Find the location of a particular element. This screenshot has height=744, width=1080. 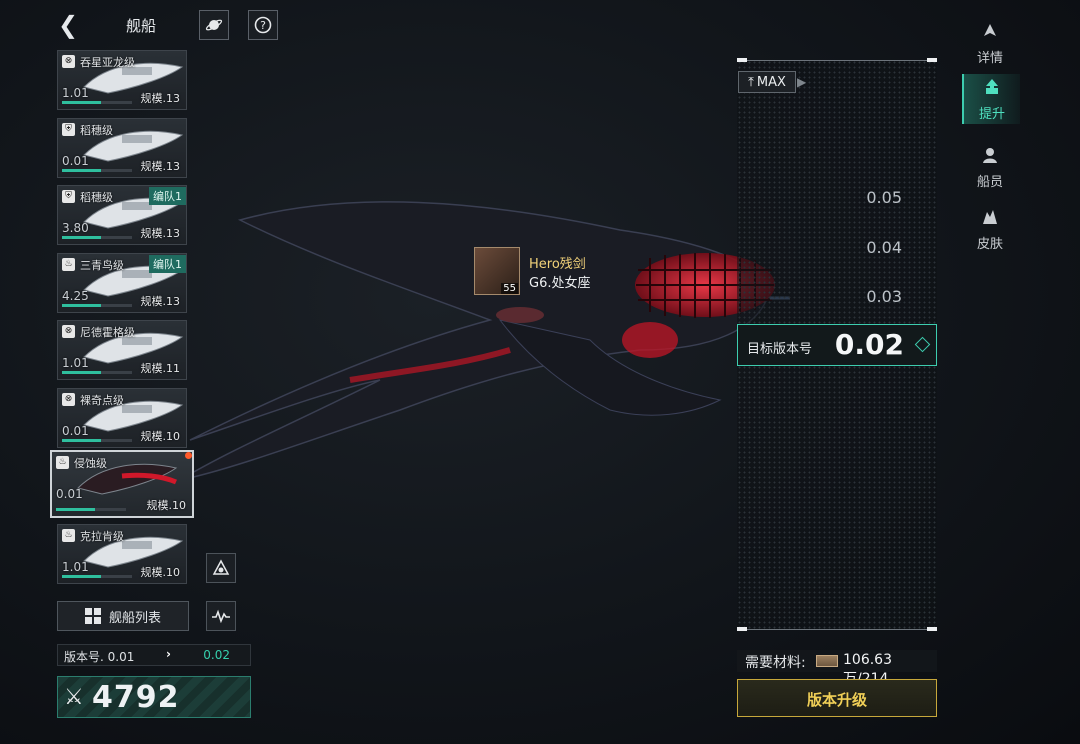

tab-label: 详情 is located at coordinates (989, 58).